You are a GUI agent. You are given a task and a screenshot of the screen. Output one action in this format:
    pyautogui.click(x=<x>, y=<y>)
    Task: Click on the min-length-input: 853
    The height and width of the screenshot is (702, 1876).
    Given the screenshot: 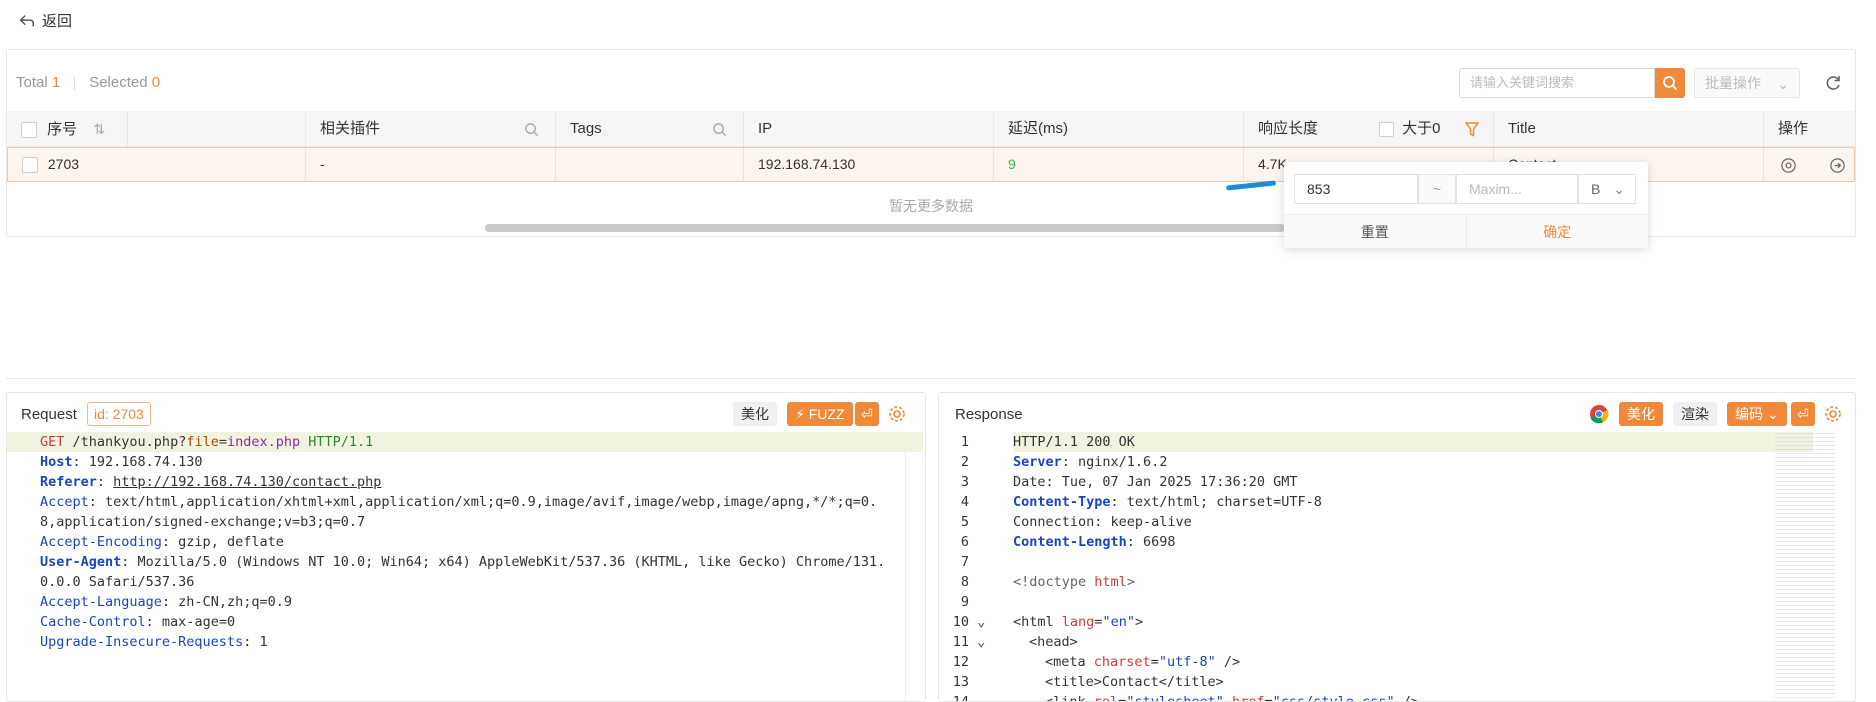 What is the action you would take?
    pyautogui.click(x=1356, y=189)
    